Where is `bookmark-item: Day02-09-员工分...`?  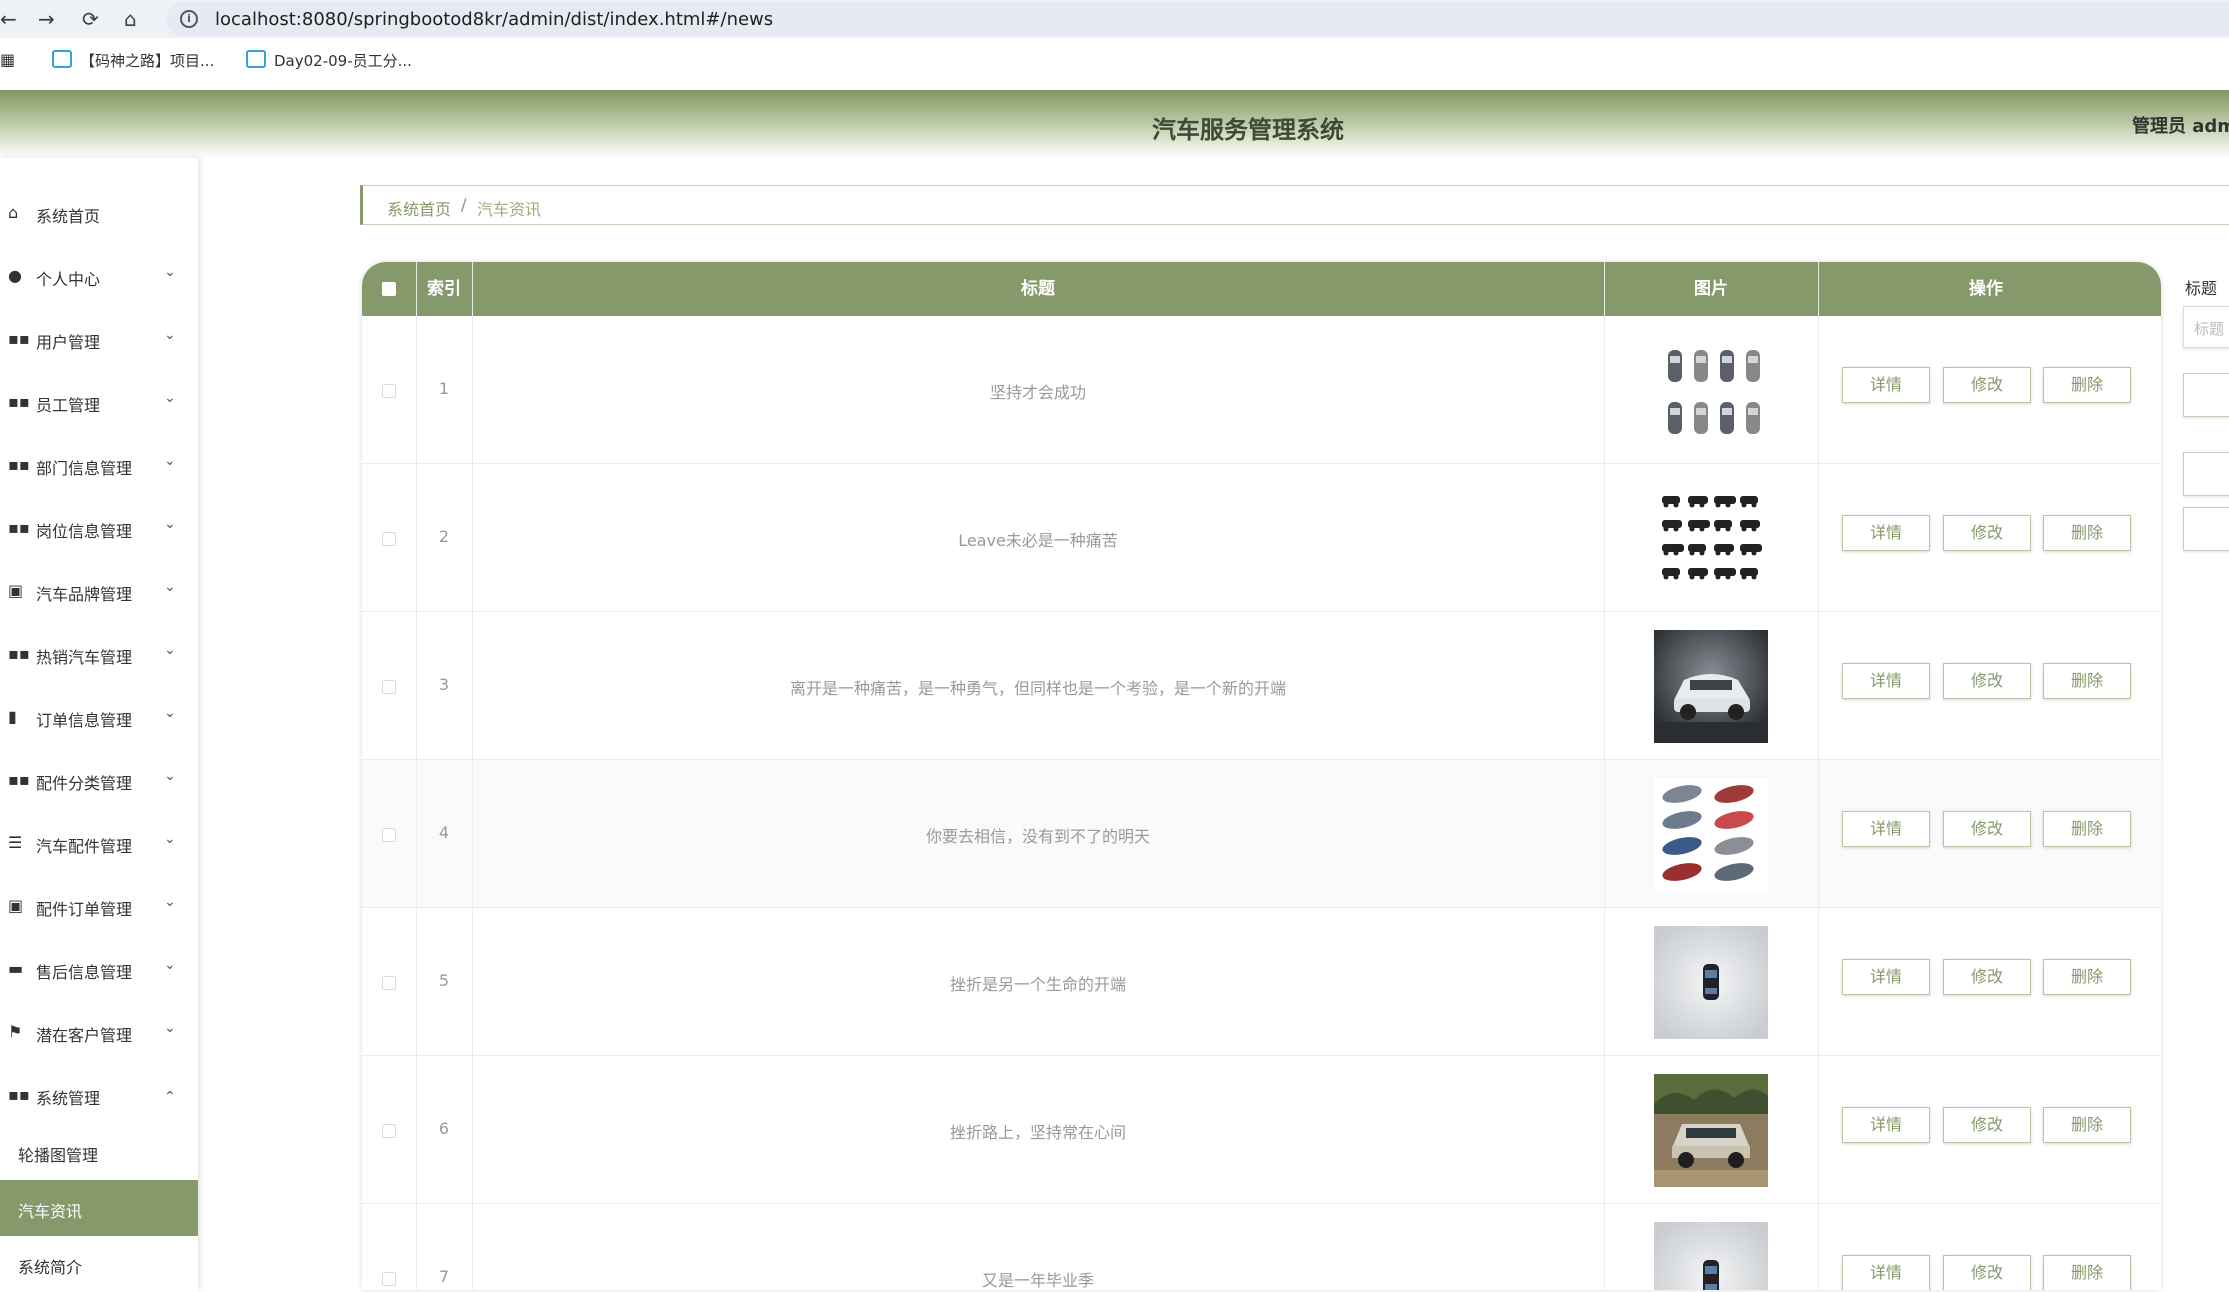 bookmark-item: Day02-09-员工分... is located at coordinates (329, 60).